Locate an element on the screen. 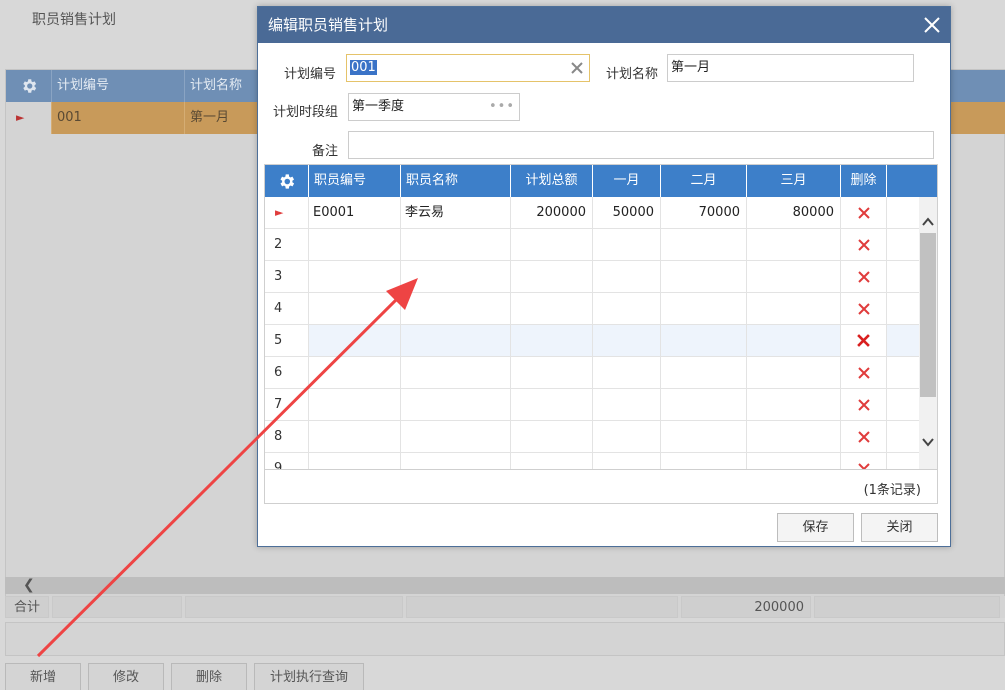  cell-month3: 80000 is located at coordinates (794, 212).